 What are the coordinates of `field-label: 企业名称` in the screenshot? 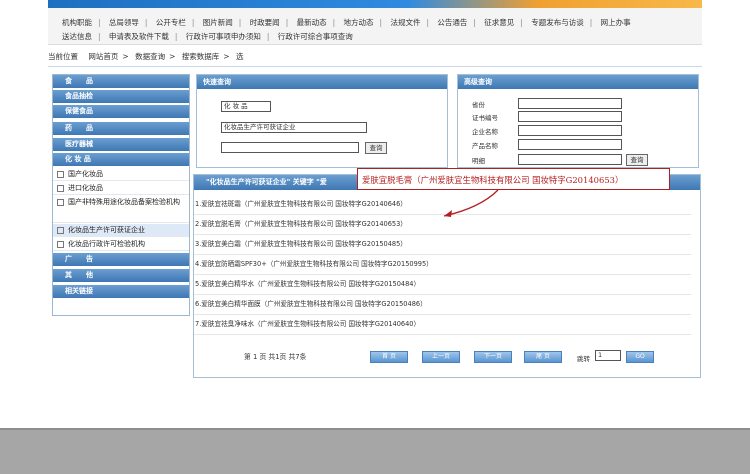 It's located at (485, 132).